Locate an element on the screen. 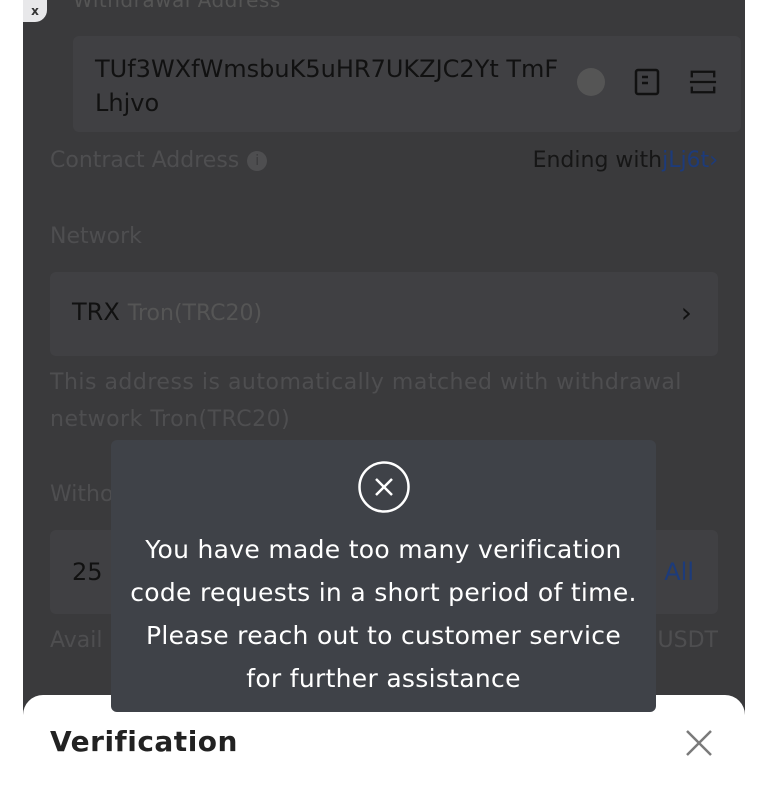  network-selector: TRX Tron(TRC20) › is located at coordinates (384, 314).